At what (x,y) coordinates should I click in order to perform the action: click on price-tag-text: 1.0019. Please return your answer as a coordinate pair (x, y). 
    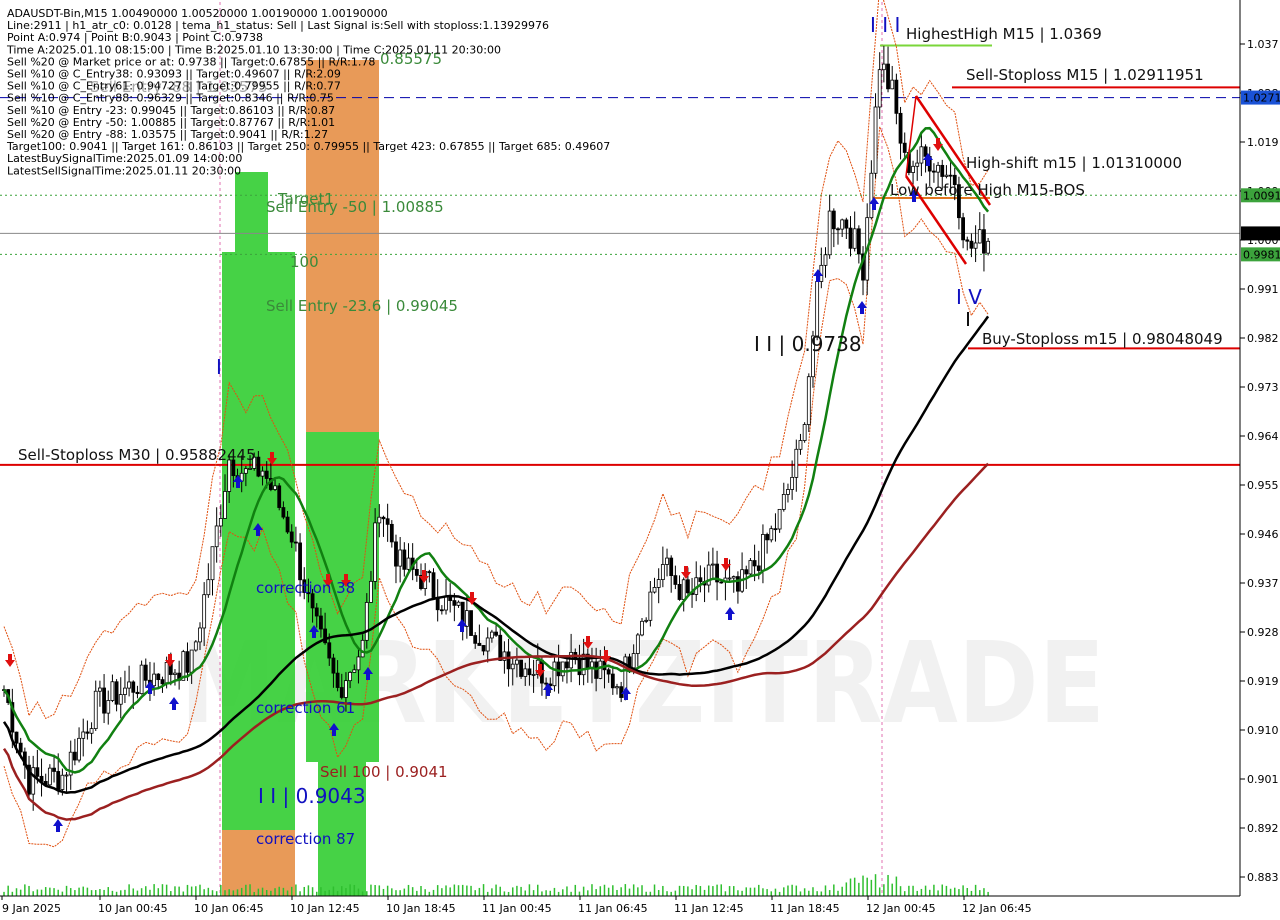
    Looking at the image, I should click on (1261, 233).